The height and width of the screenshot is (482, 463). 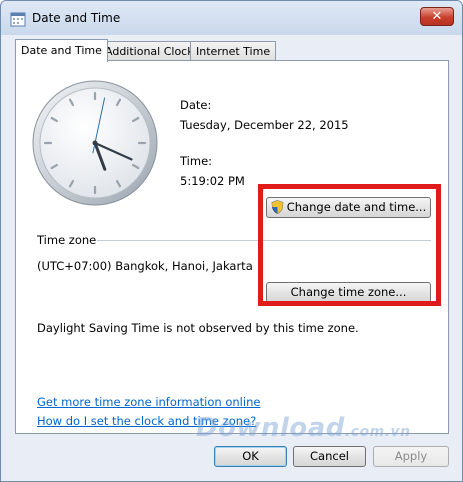 I want to click on time-label: Time:, so click(x=196, y=161).